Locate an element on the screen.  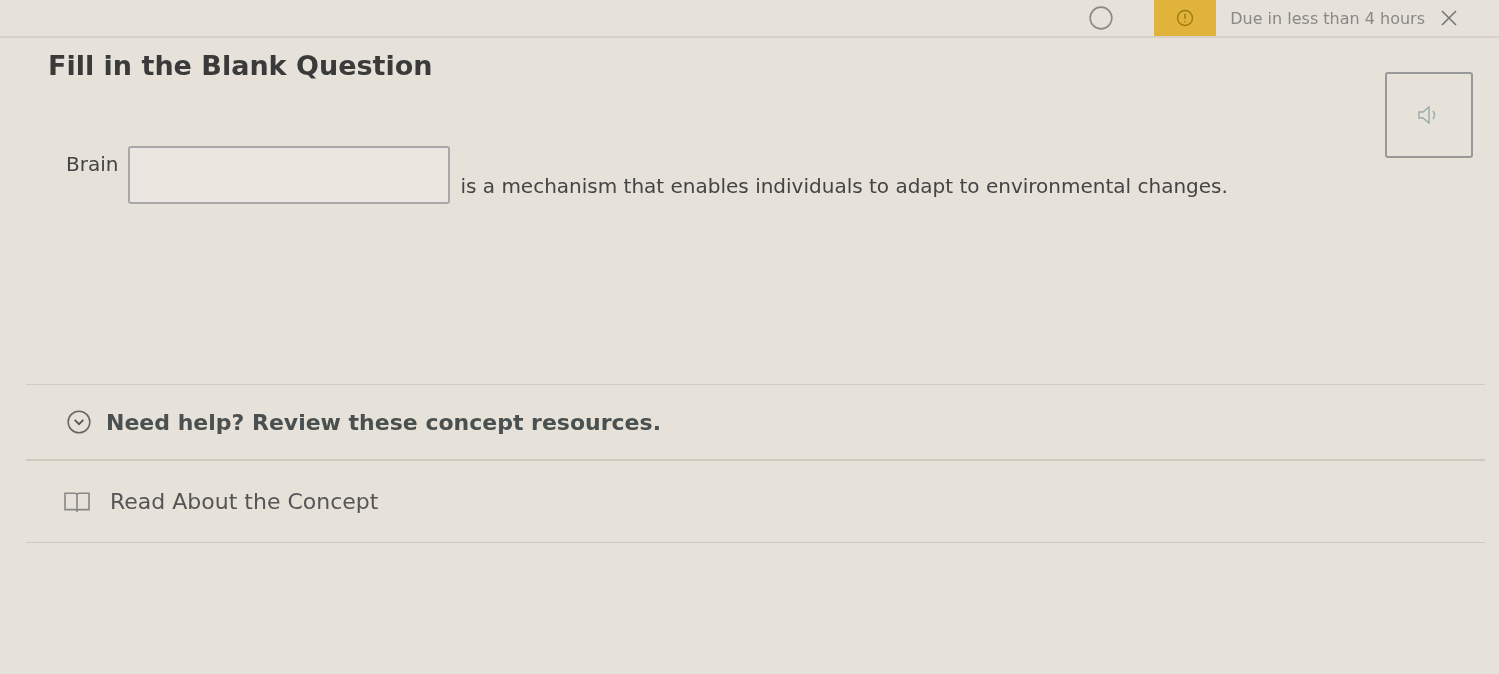
question-text: Brain is located at coordinates (92, 164).